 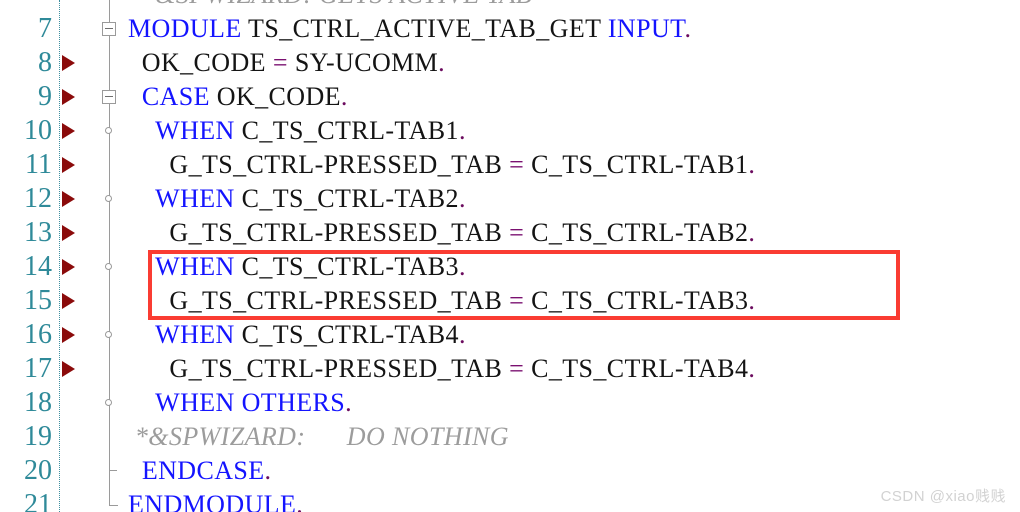 What do you see at coordinates (38, 300) in the screenshot?
I see `line-number: 15` at bounding box center [38, 300].